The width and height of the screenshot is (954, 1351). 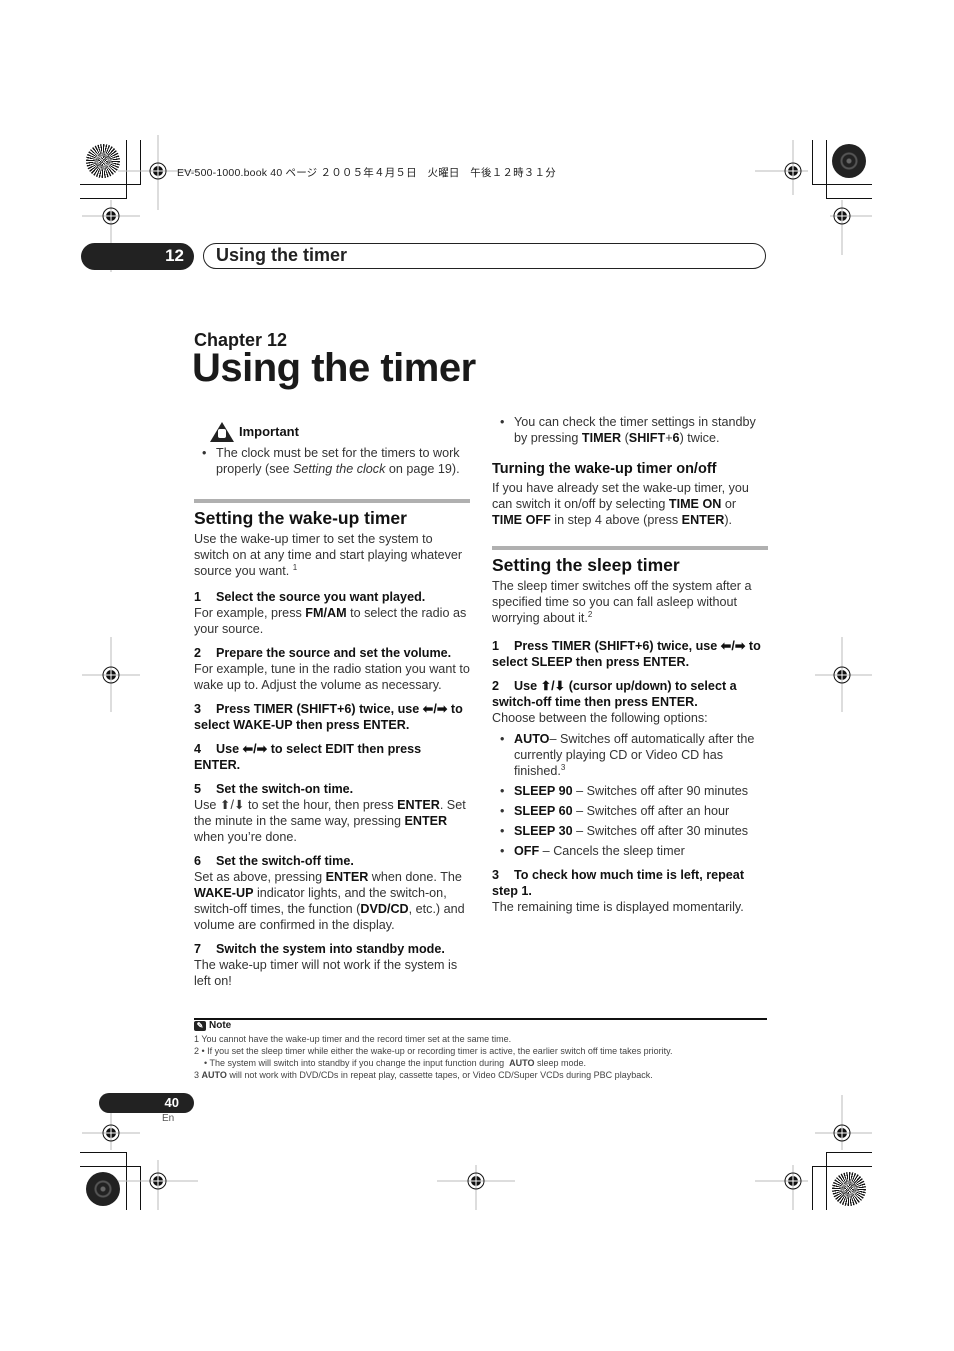 I want to click on cross-reference-link: Setting the clock, so click(x=339, y=469).